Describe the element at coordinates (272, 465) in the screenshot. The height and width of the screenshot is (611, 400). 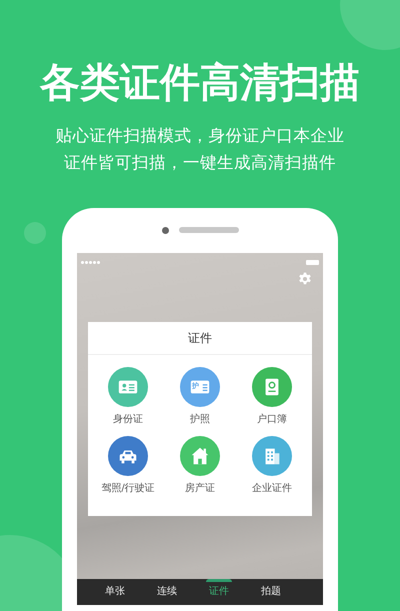
I see `document-type-item: 企业证件` at that location.